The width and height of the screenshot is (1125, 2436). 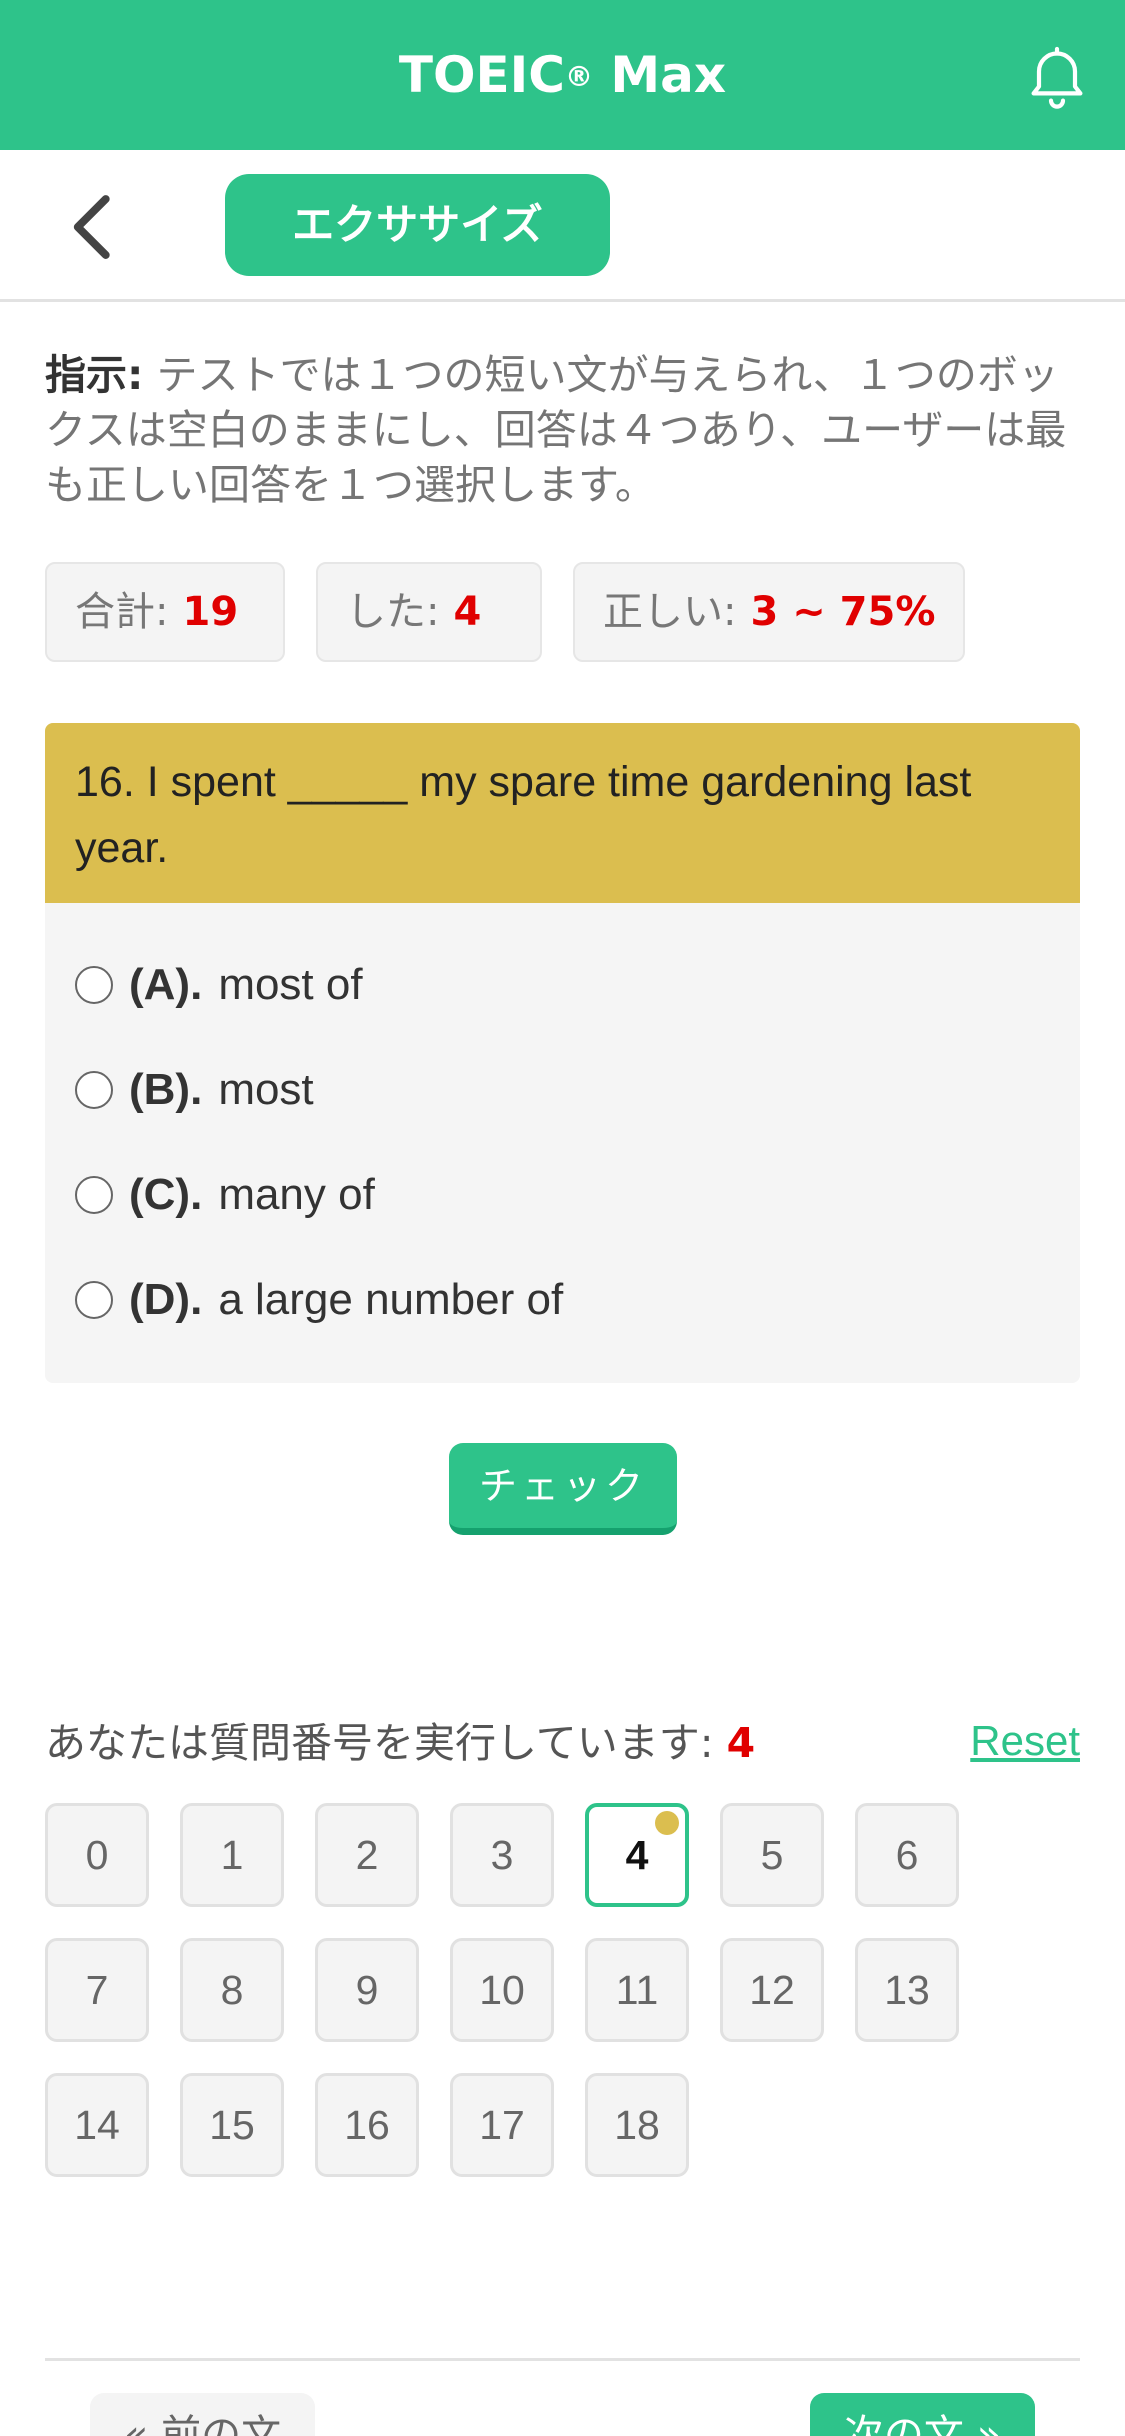 I want to click on progress-label: あなたは質問番号を実行しています: 4, so click(x=400, y=1743).